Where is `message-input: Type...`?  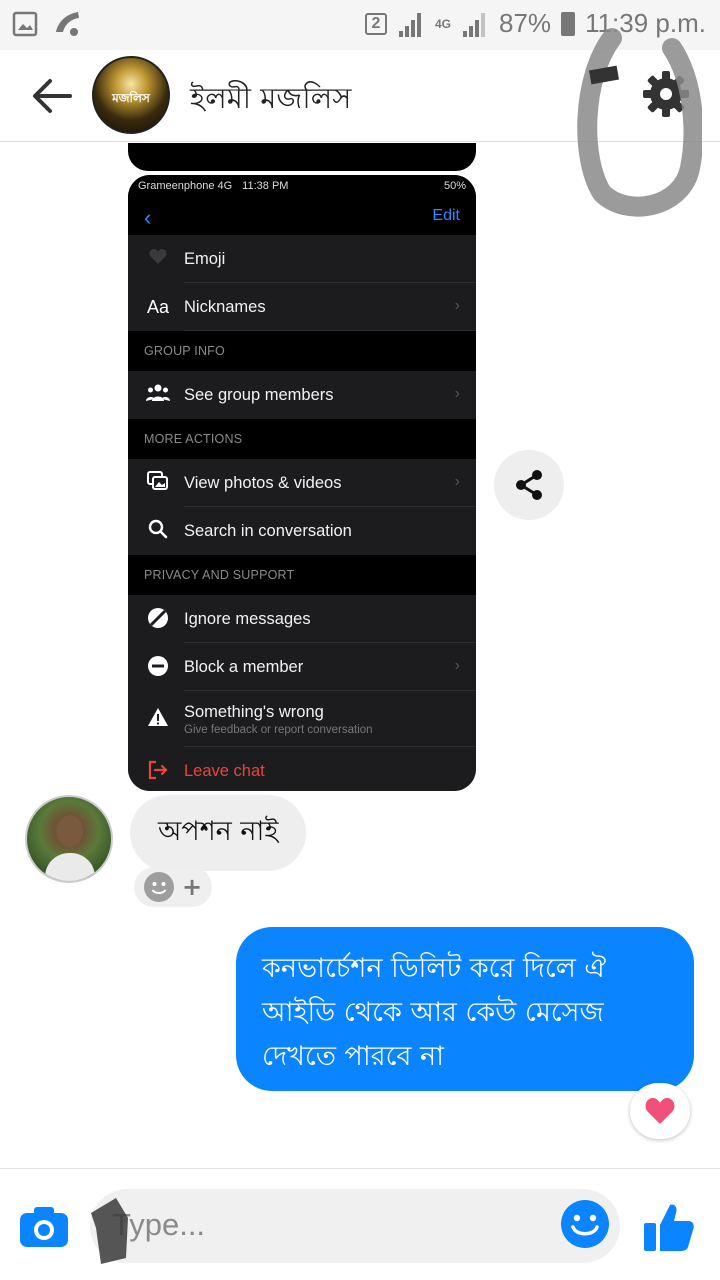 message-input: Type... is located at coordinates (355, 1226).